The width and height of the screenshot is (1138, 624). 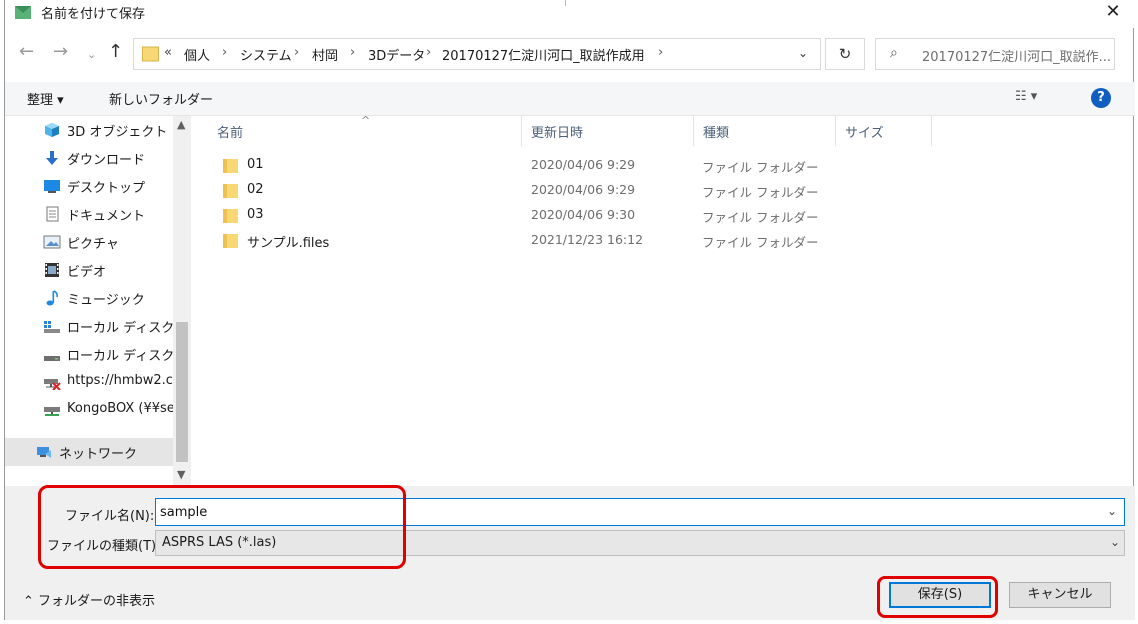 I want to click on file-name: 01, so click(x=255, y=164).